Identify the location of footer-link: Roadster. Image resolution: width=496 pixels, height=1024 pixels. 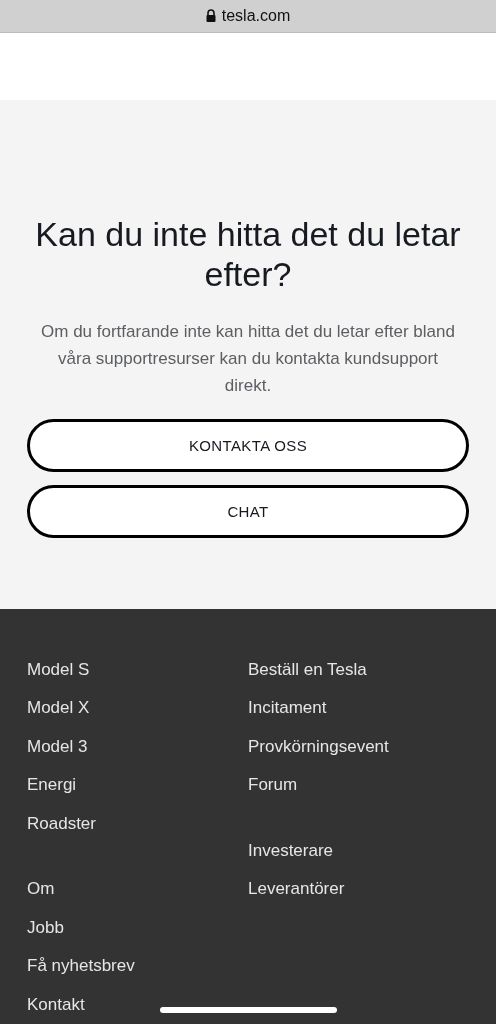
(137, 823).